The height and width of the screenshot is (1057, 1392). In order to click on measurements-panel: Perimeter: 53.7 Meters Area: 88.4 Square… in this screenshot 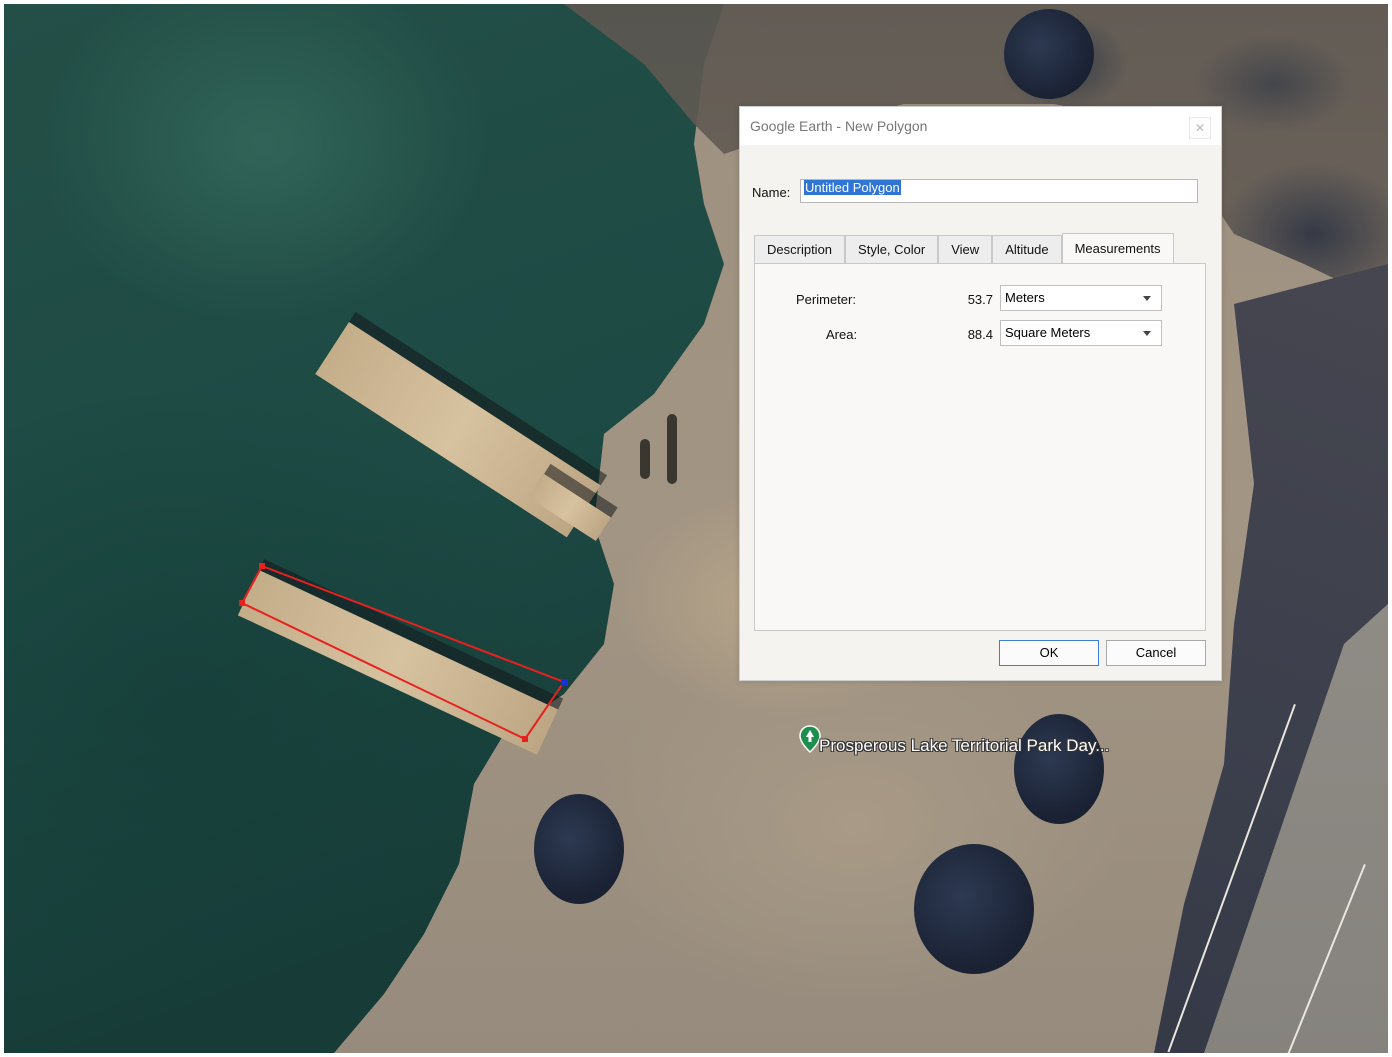, I will do `click(980, 447)`.